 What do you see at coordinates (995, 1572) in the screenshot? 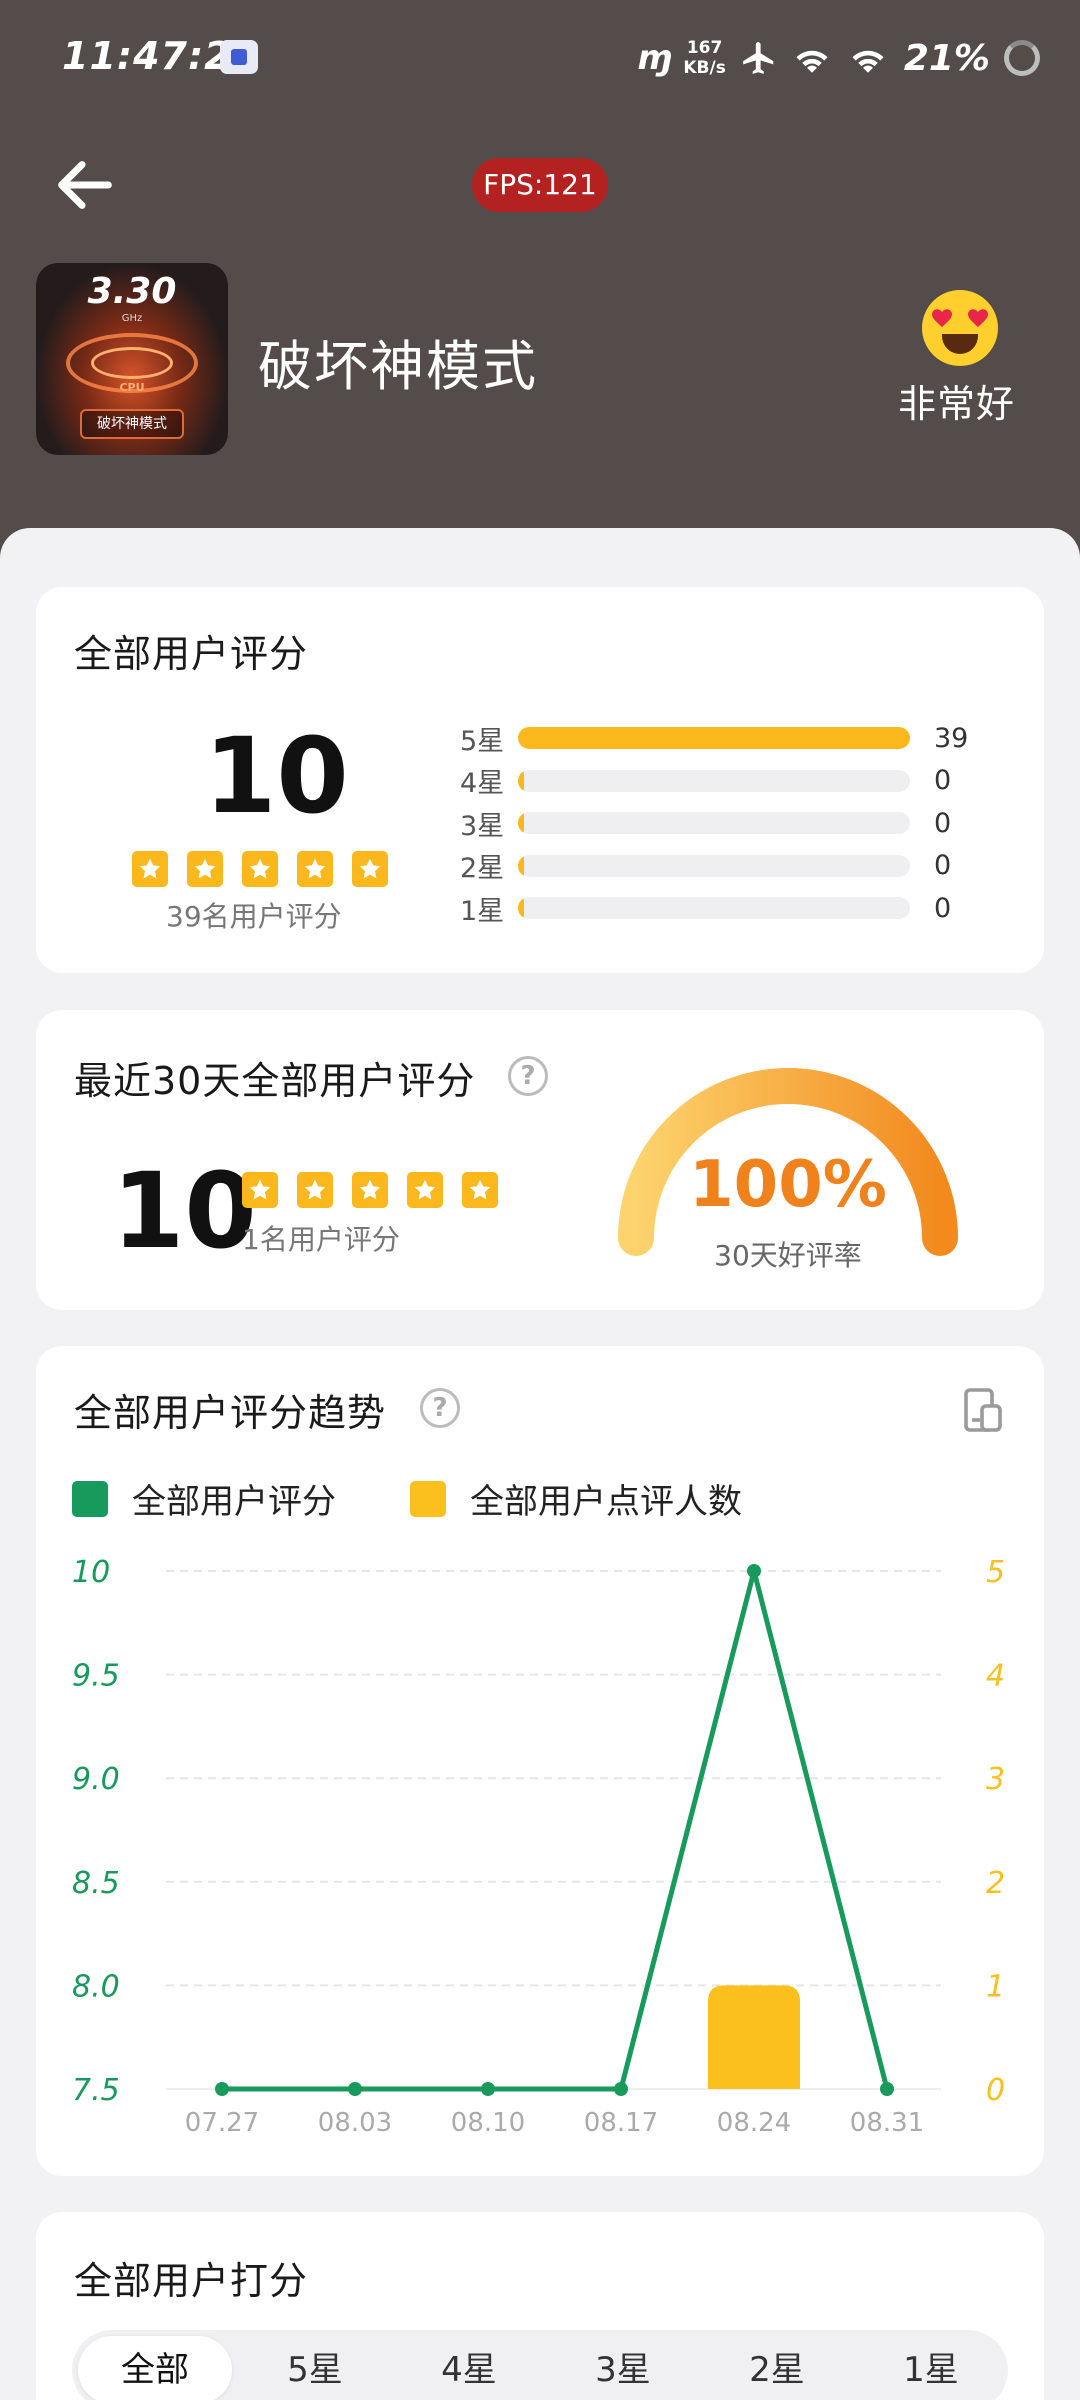
I see `y-right-tick-label: 5` at bounding box center [995, 1572].